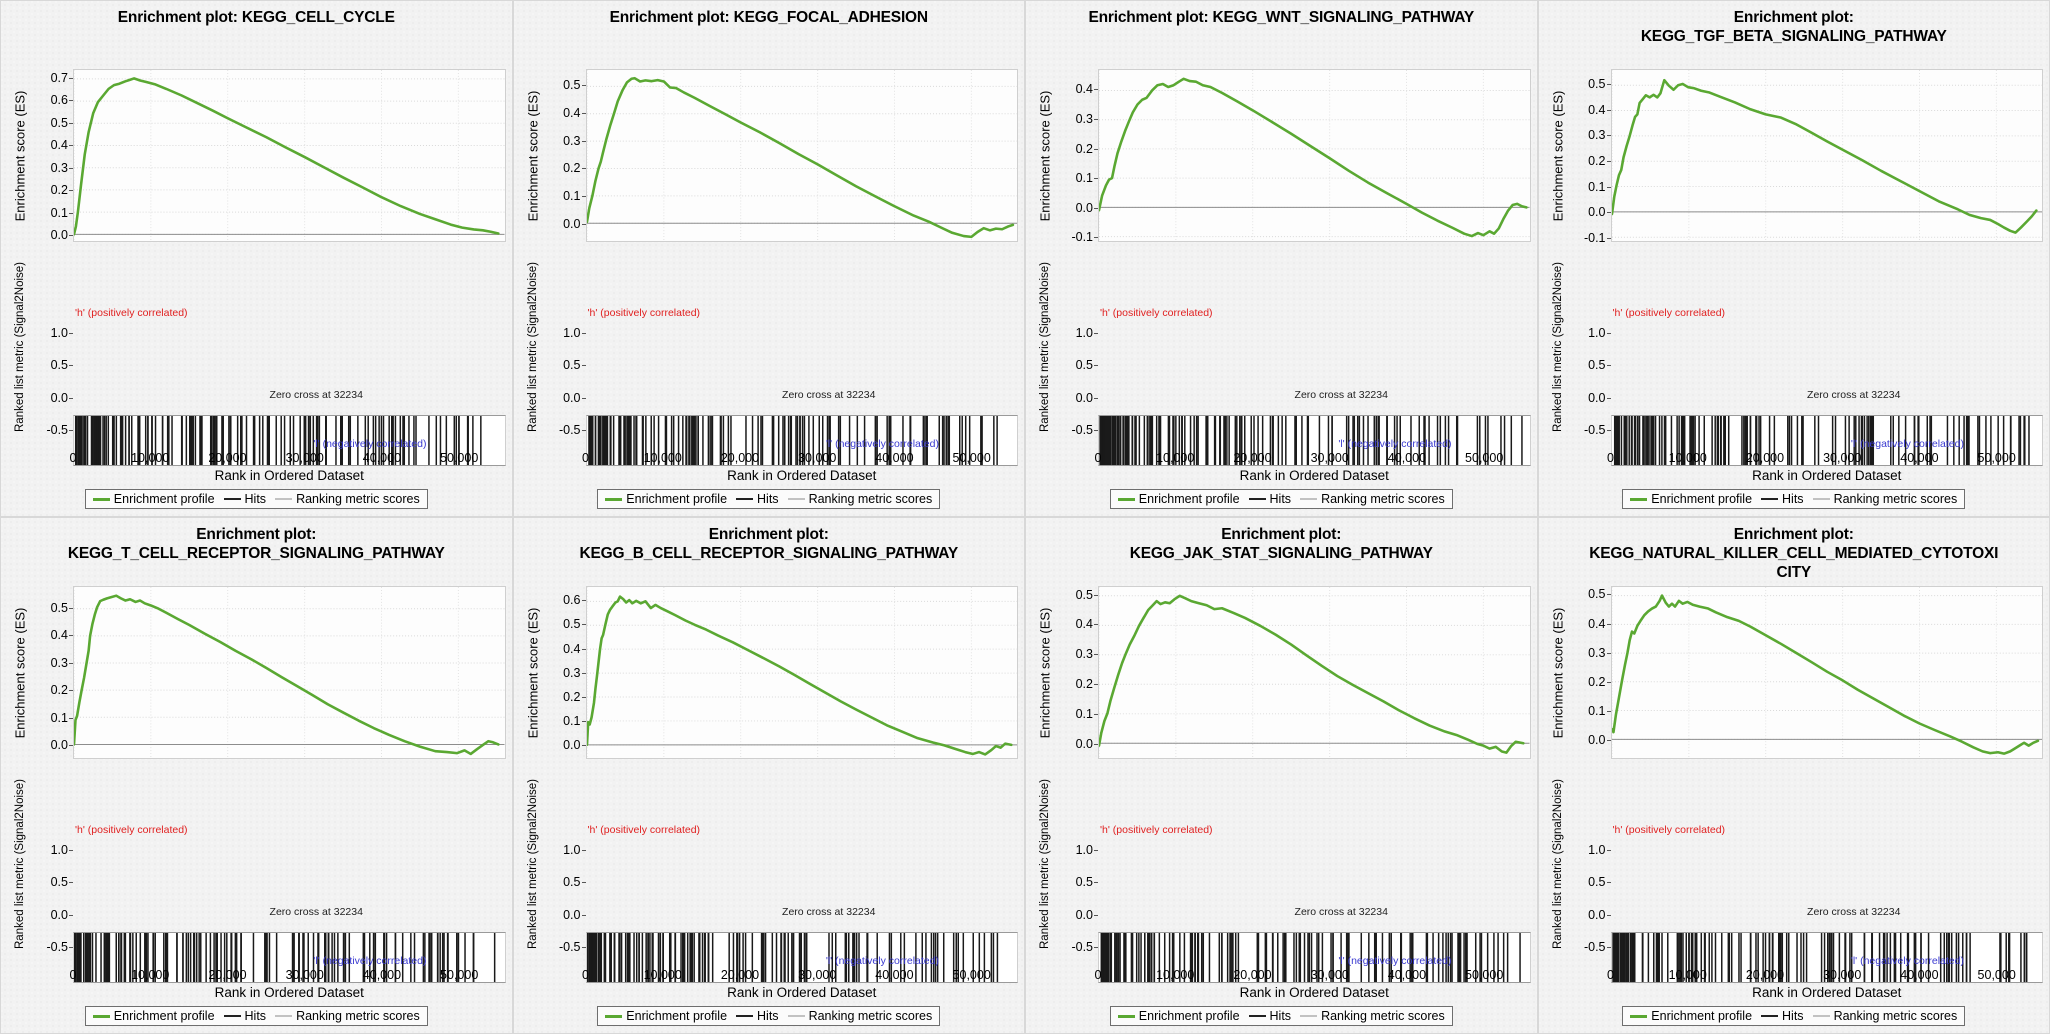 The height and width of the screenshot is (1034, 2050). I want to click on legend-swatch-black, so click(1257, 499).